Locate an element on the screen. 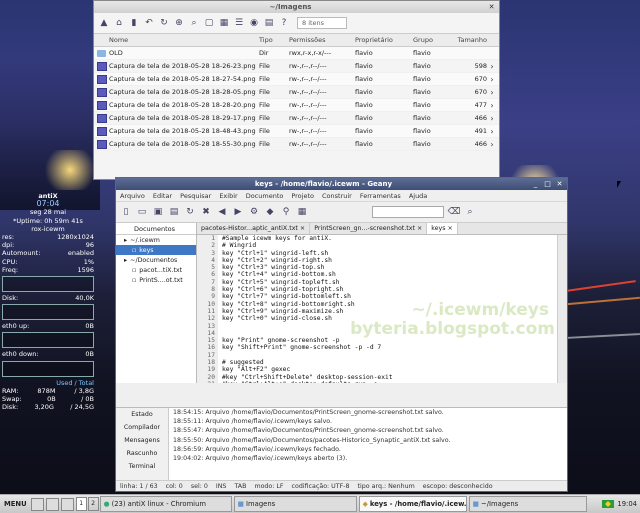 The height and width of the screenshot is (513, 640). save-icon: ▣ is located at coordinates (158, 212).